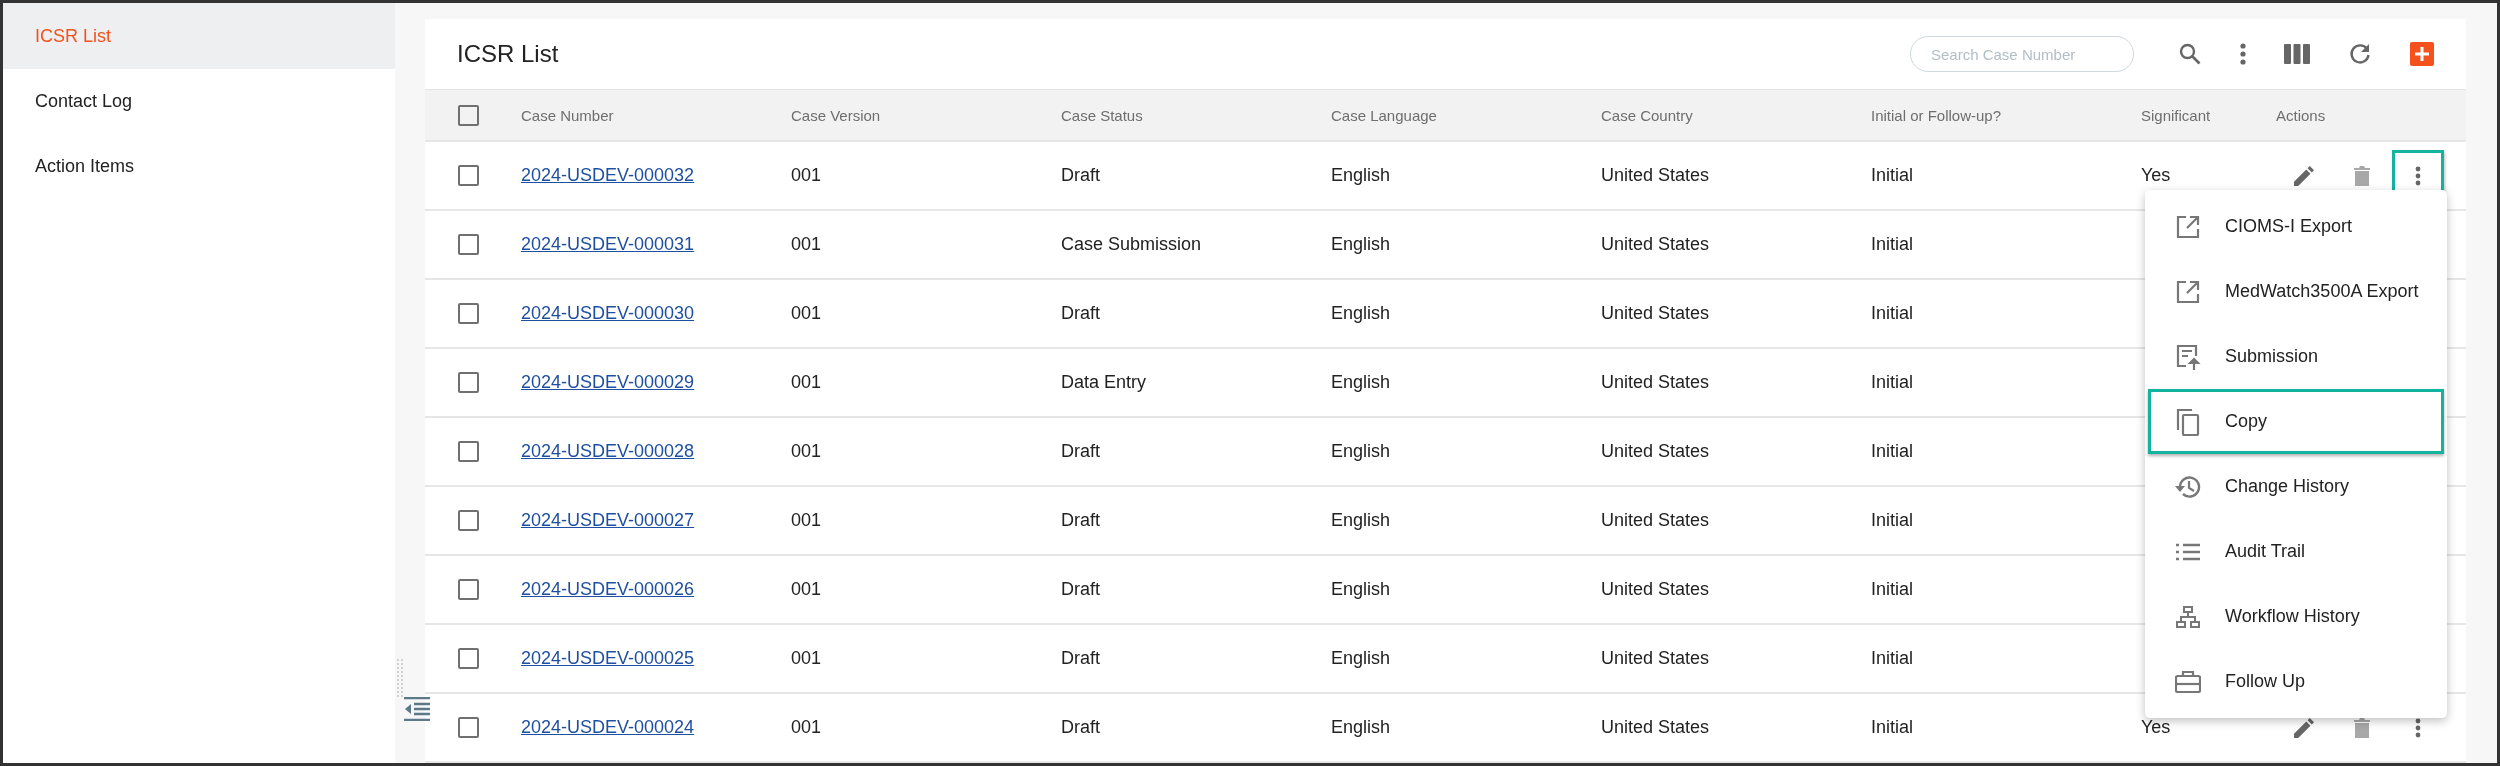 This screenshot has height=766, width=2500. Describe the element at coordinates (2296, 681) in the screenshot. I see `menu-item: Follow Up` at that location.